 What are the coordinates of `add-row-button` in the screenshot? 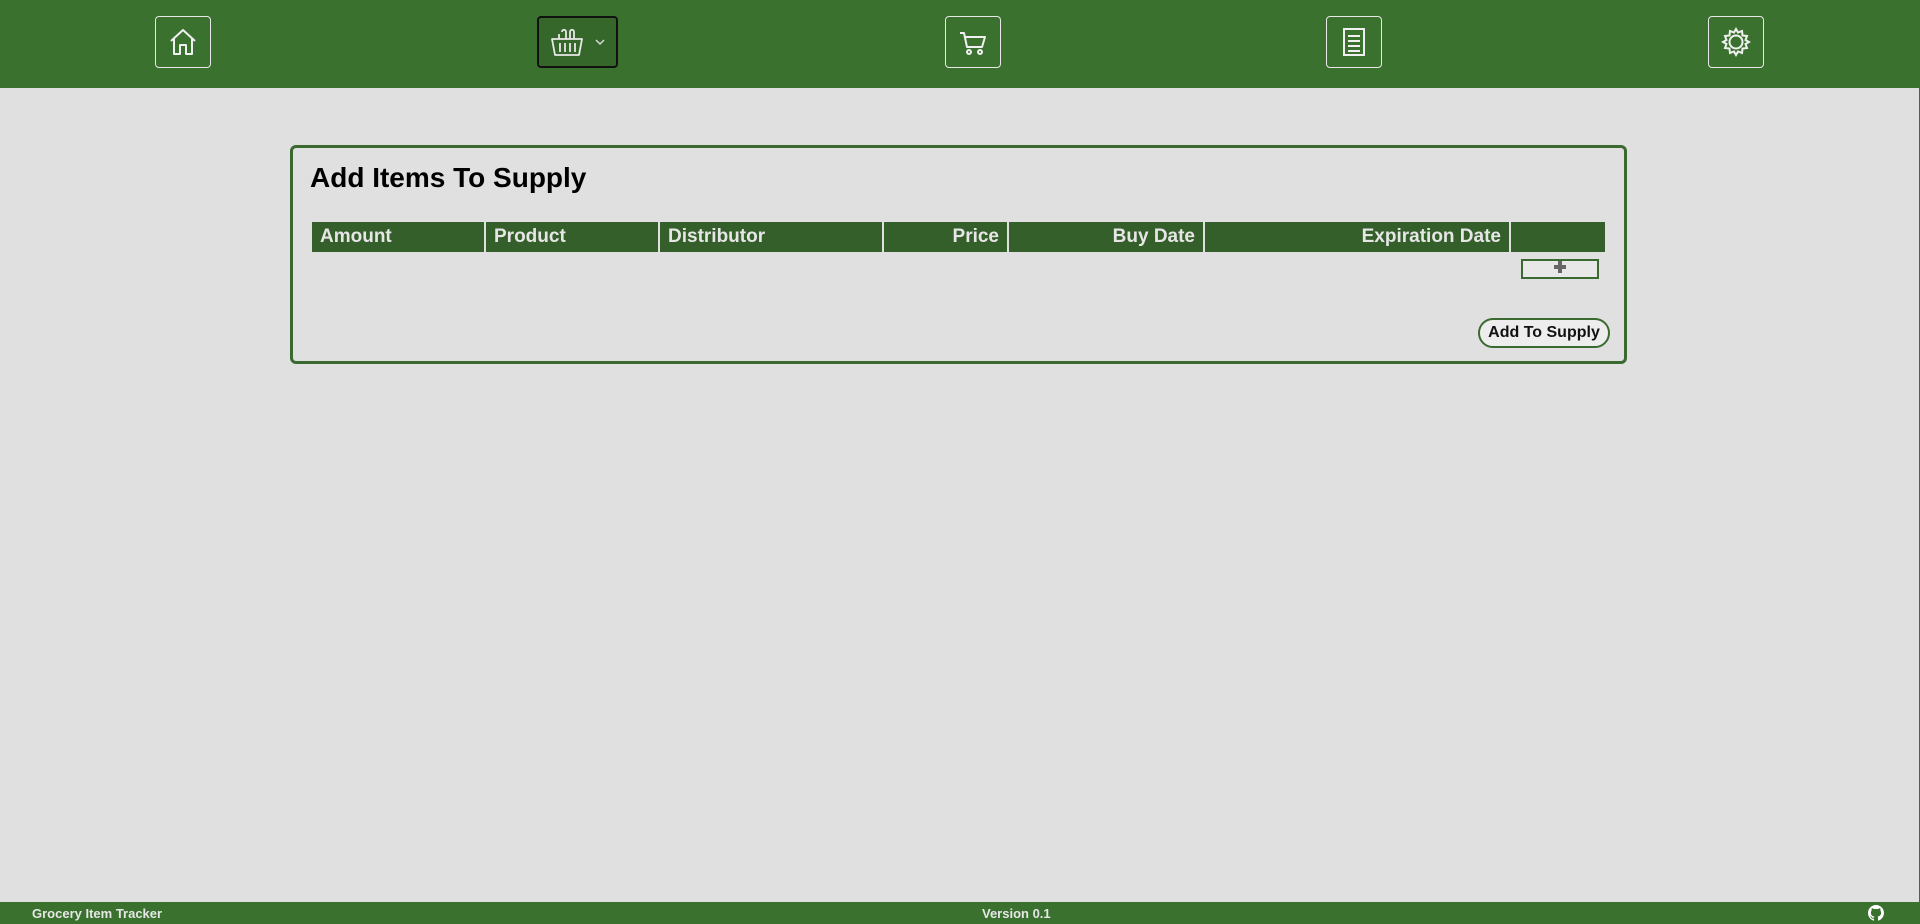 It's located at (1560, 269).